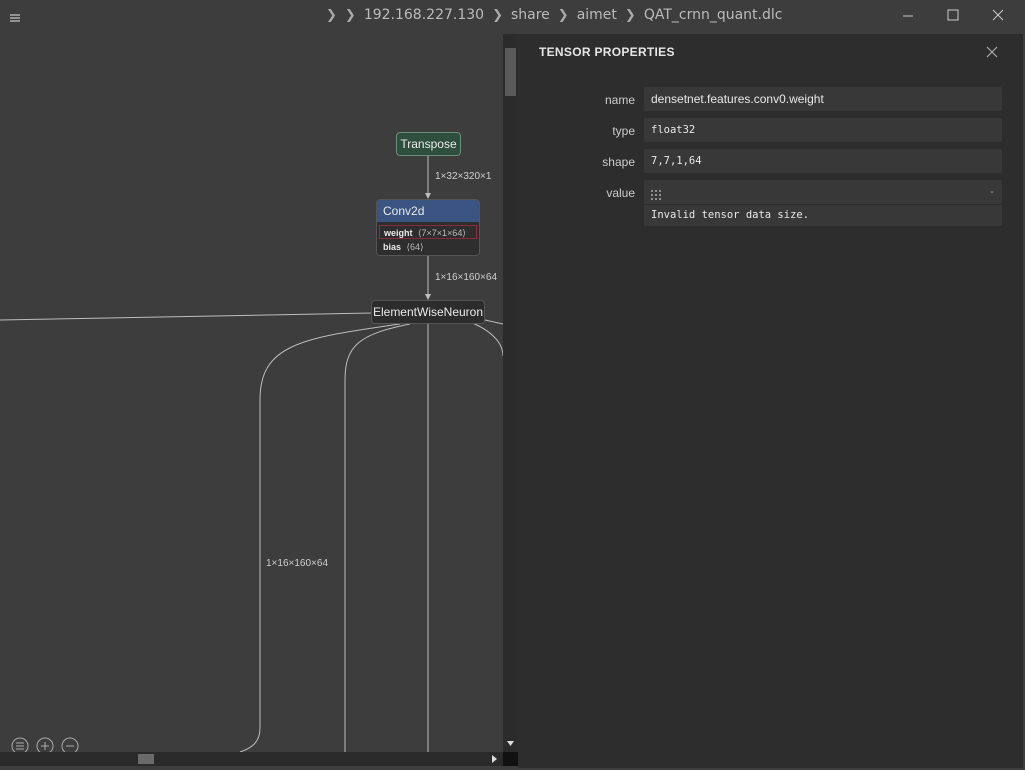  What do you see at coordinates (70, 744) in the screenshot?
I see `zoom-out-icon` at bounding box center [70, 744].